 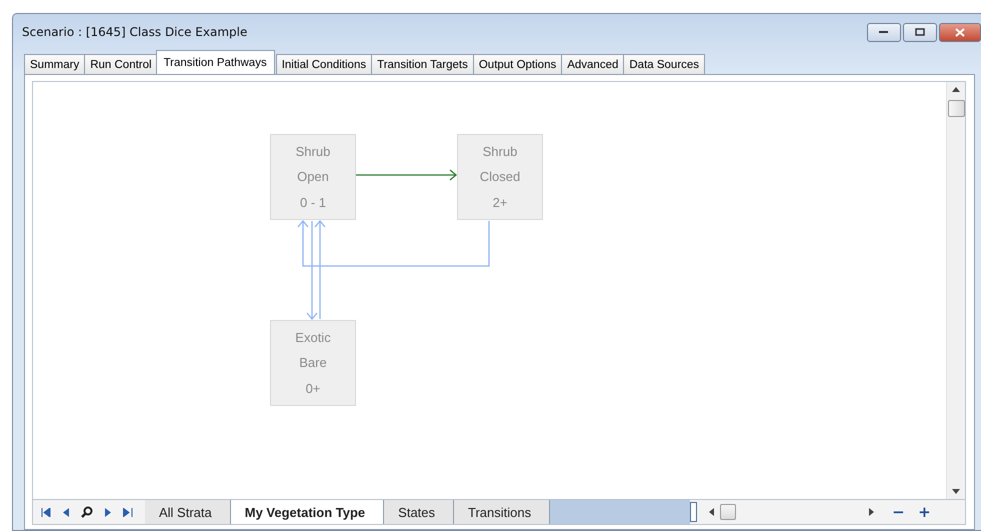 I want to click on scroll-left-icon, so click(x=711, y=512).